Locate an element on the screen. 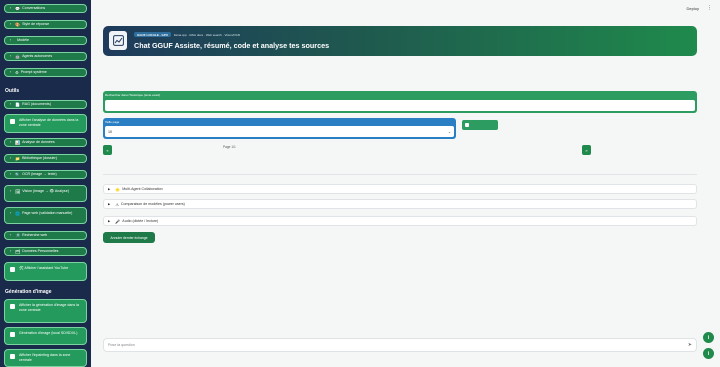 The width and height of the screenshot is (720, 367). robot-icon: 🤖 is located at coordinates (18, 56).